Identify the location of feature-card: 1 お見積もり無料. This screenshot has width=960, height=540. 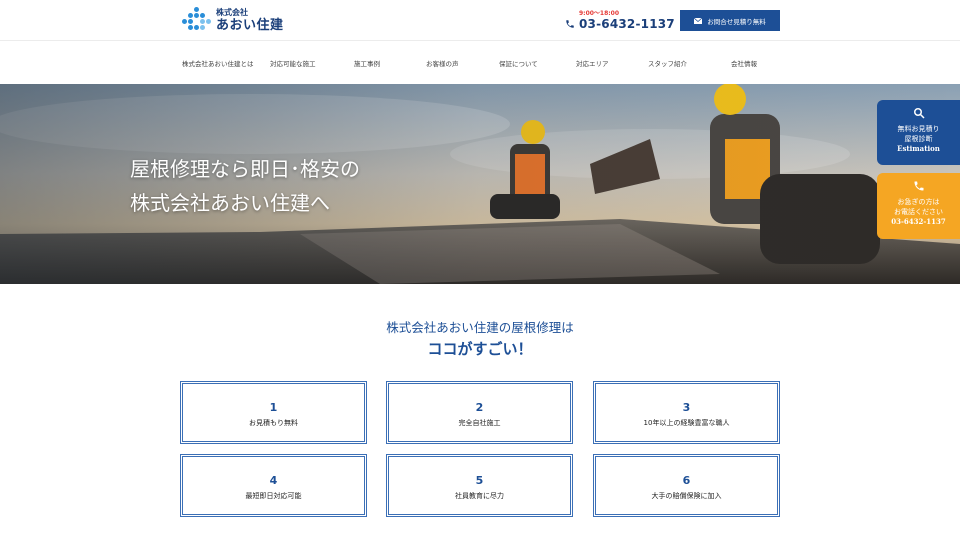
(273, 412).